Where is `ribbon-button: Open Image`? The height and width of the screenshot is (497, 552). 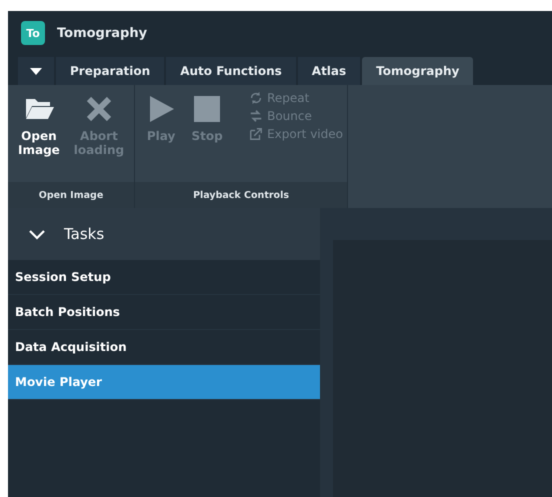 ribbon-button: Open Image is located at coordinates (39, 136).